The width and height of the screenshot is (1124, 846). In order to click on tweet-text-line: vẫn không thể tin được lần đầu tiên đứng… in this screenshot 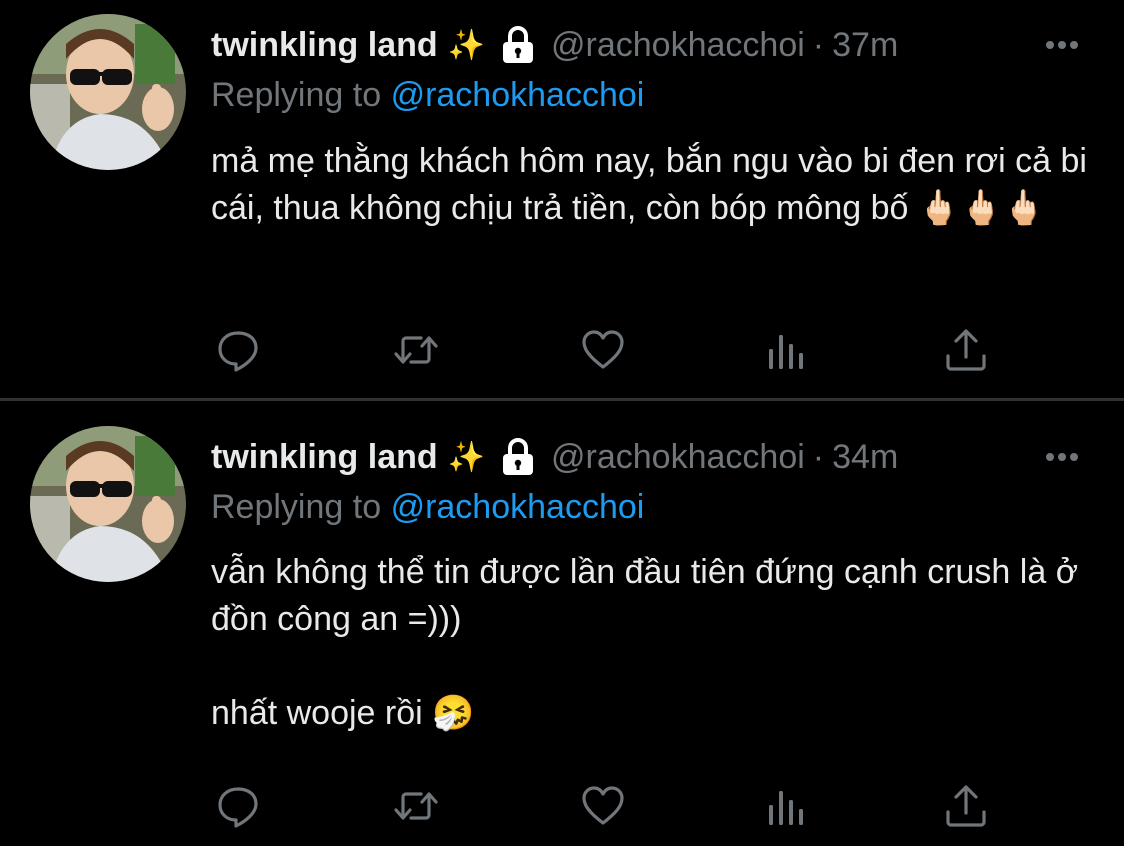, I will do `click(644, 595)`.